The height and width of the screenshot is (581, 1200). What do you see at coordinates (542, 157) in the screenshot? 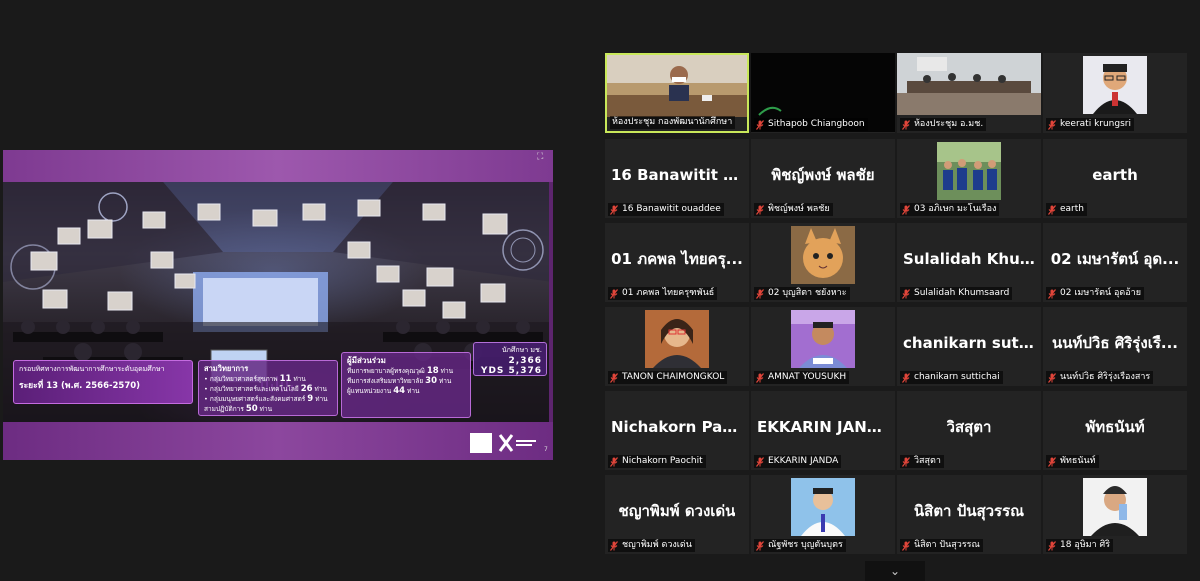
I see `expand-icon: ⛶` at bounding box center [542, 157].